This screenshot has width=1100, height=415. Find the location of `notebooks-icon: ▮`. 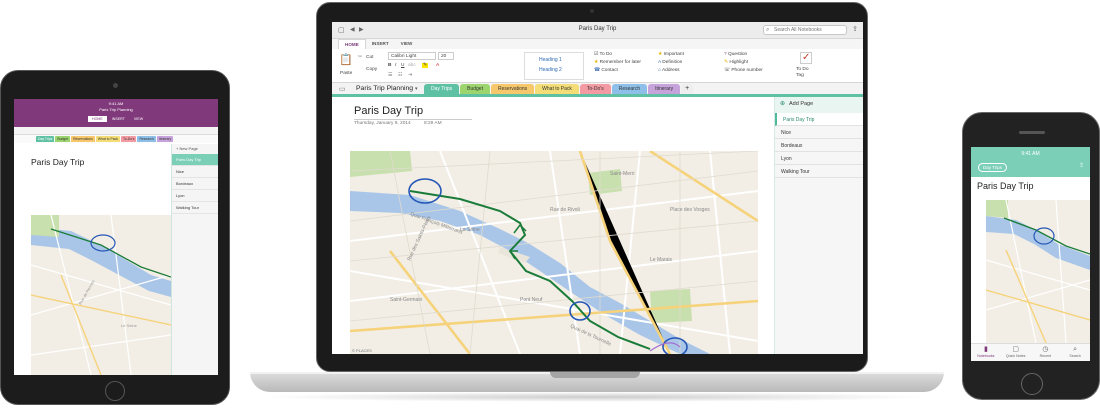

notebooks-icon: ▮ is located at coordinates (985, 349).